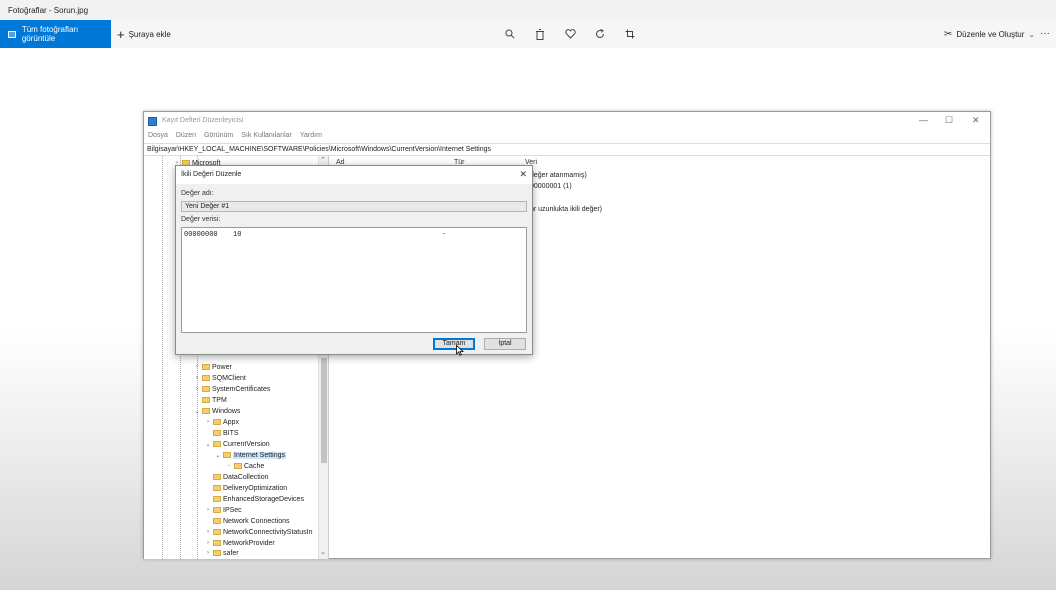  I want to click on menu-help: Yardım, so click(311, 137).